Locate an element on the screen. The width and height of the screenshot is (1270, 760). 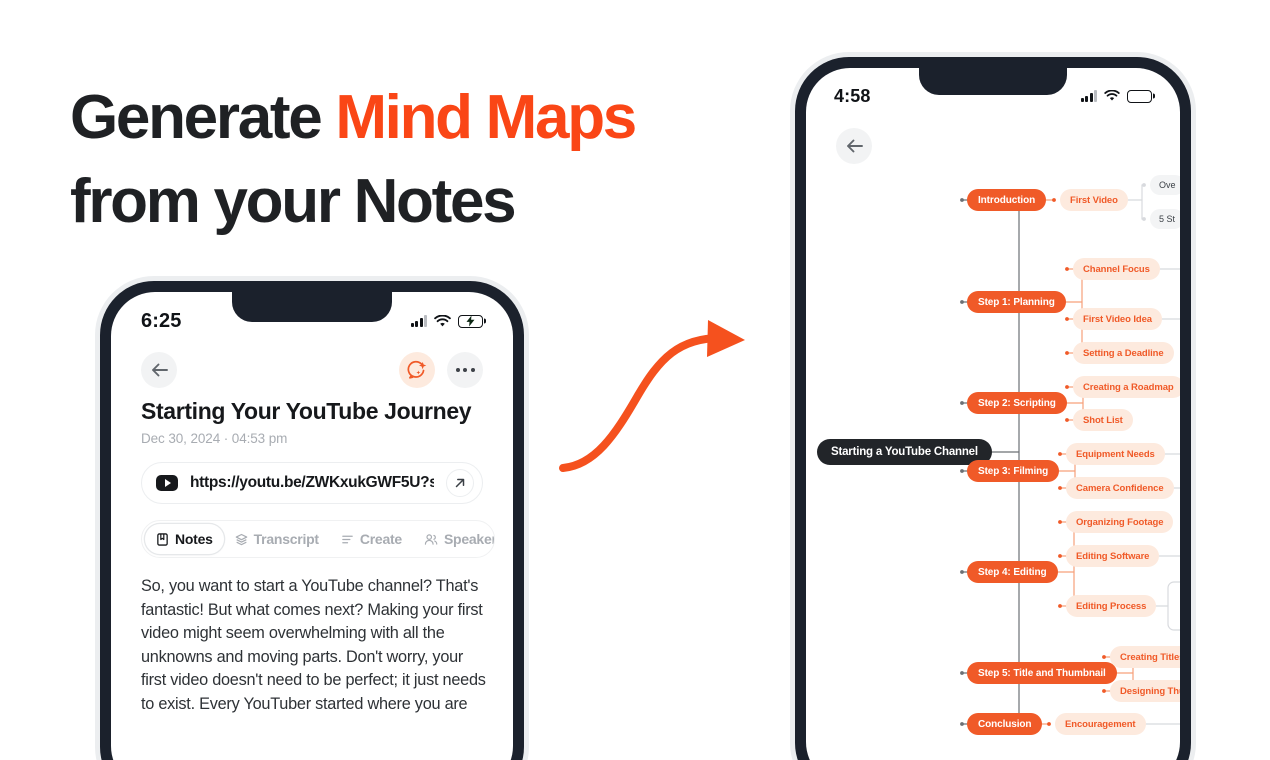
mindmap-node: Creating Titles is located at coordinates (1145, 657).